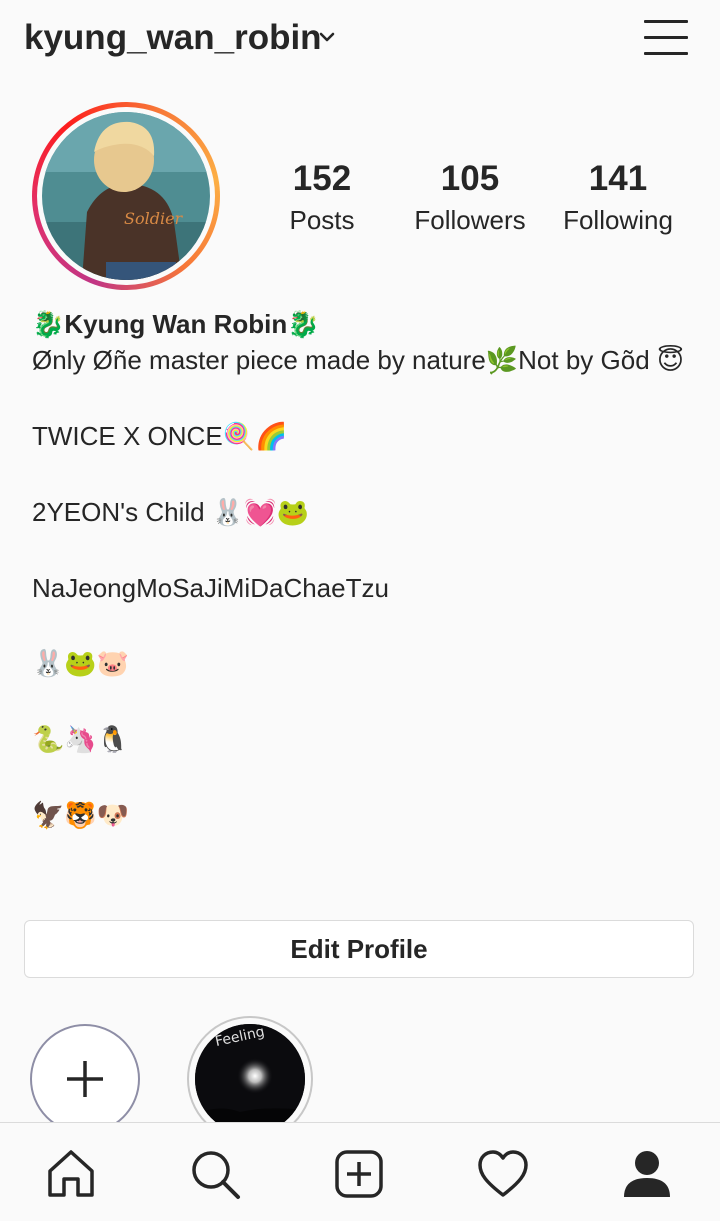 The width and height of the screenshot is (720, 1221). Describe the element at coordinates (360, 40) in the screenshot. I see `top-bar: kyung_wan_robin` at that location.